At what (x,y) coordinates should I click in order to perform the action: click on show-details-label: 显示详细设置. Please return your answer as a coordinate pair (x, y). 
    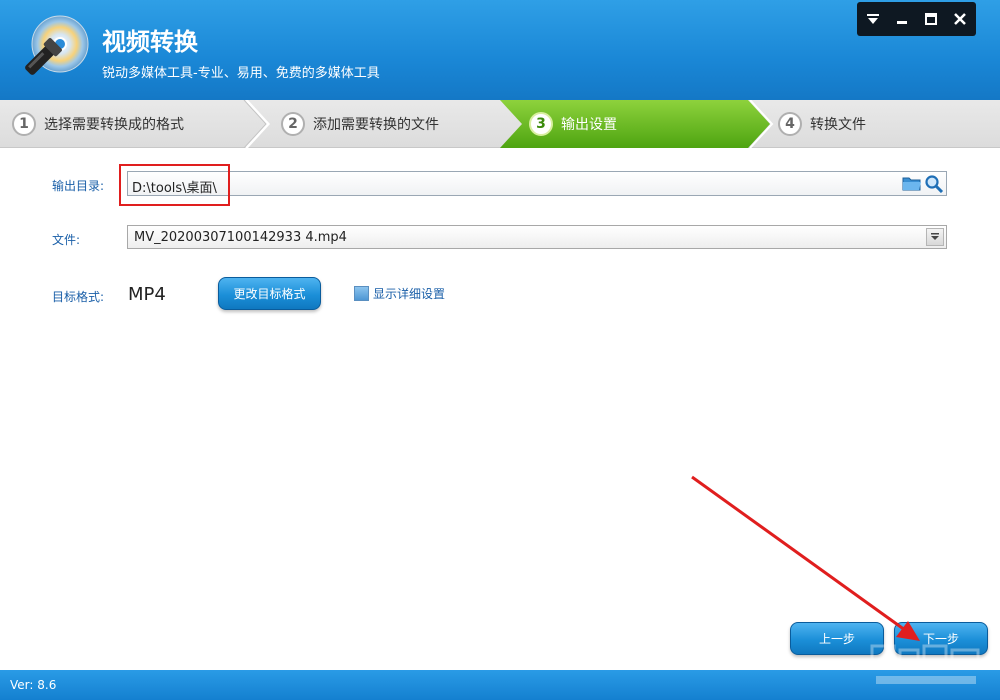
    Looking at the image, I should click on (409, 294).